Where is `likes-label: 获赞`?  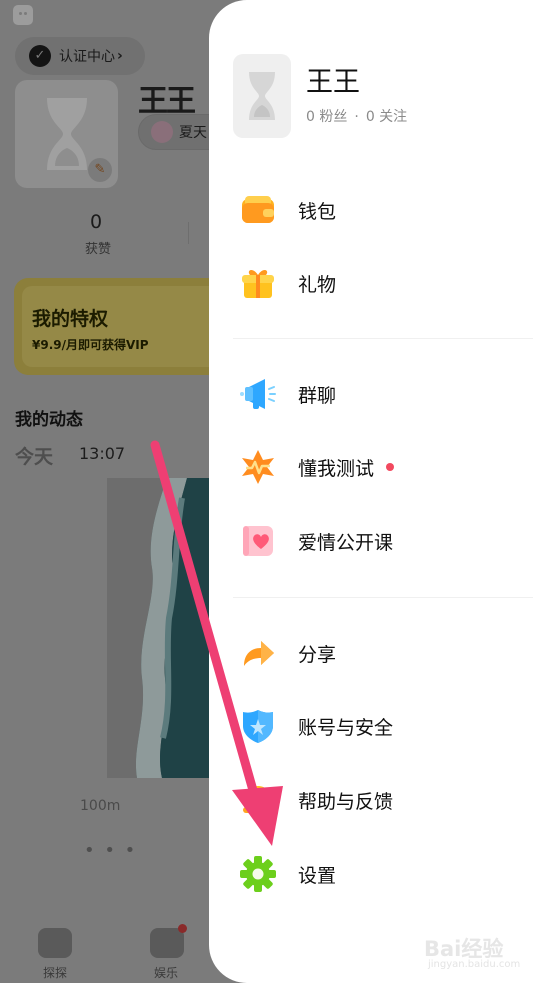 likes-label: 获赞 is located at coordinates (98, 249).